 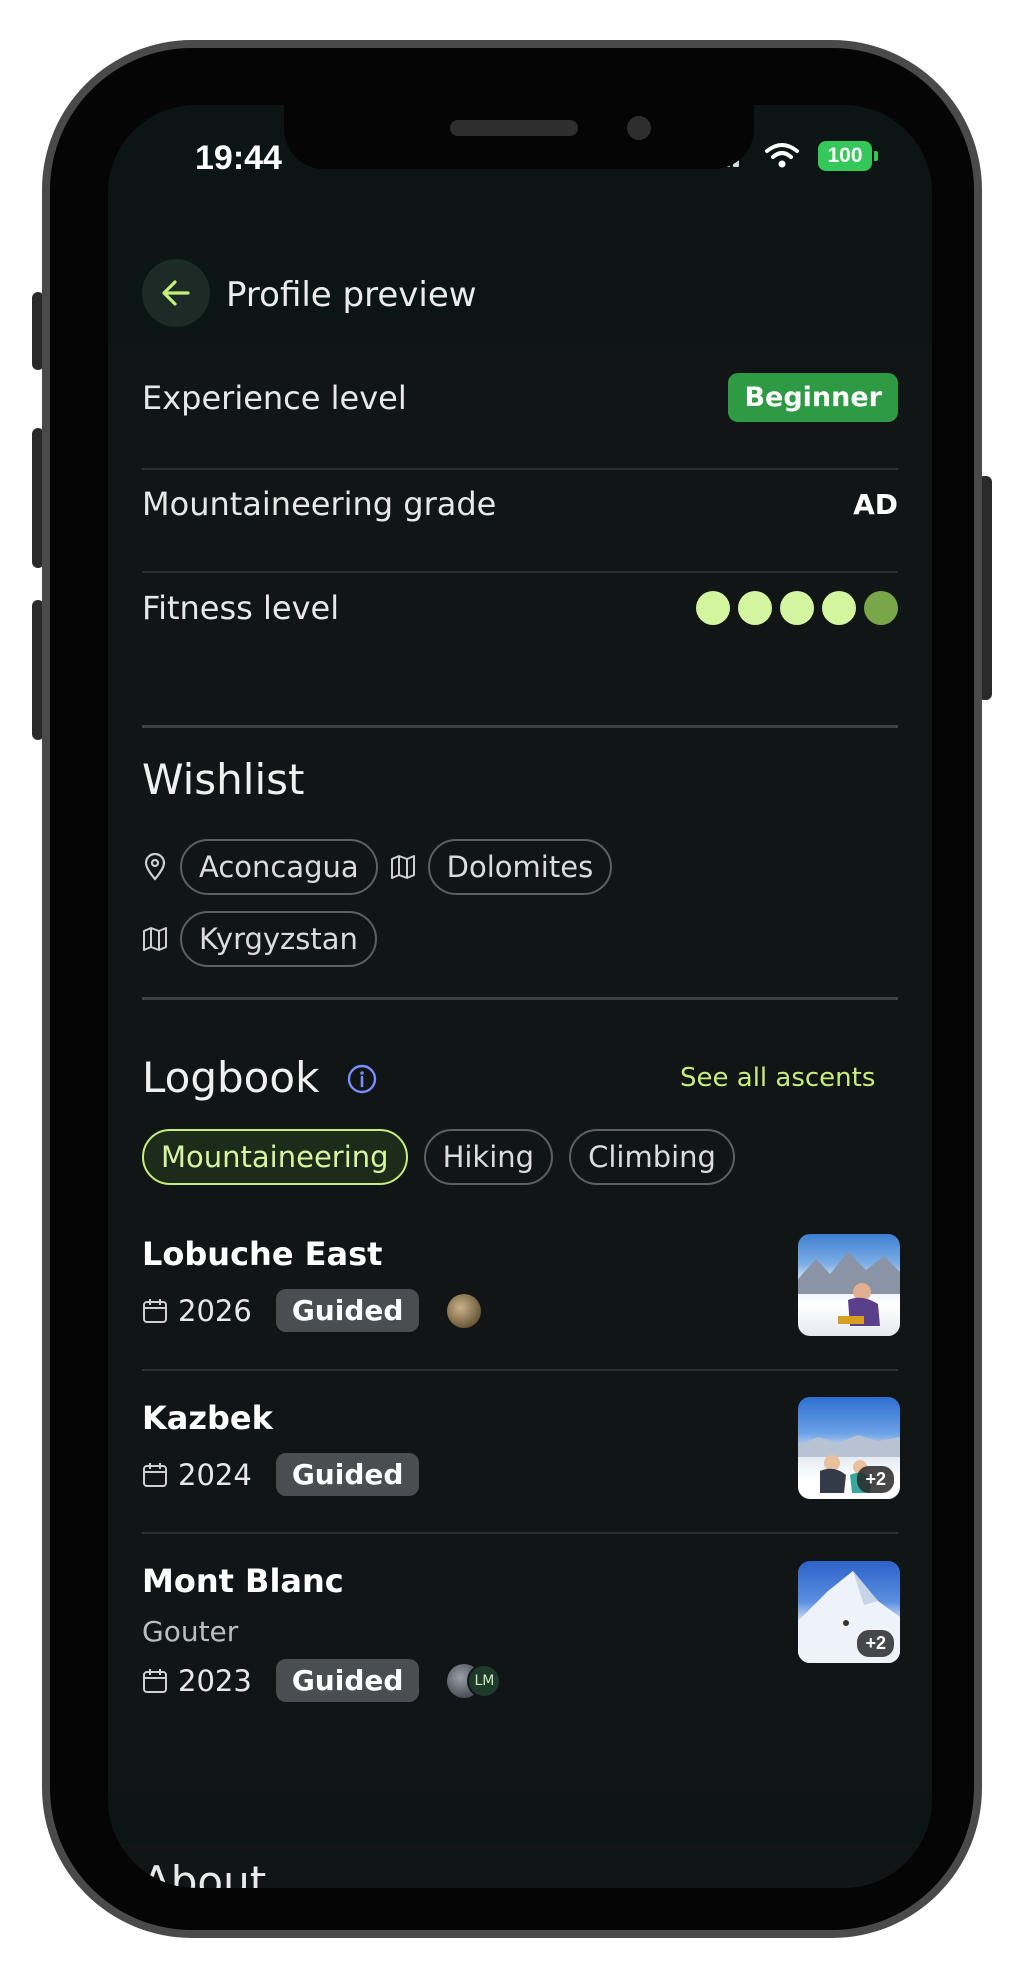 I want to click on wifi-icon, so click(x=782, y=155).